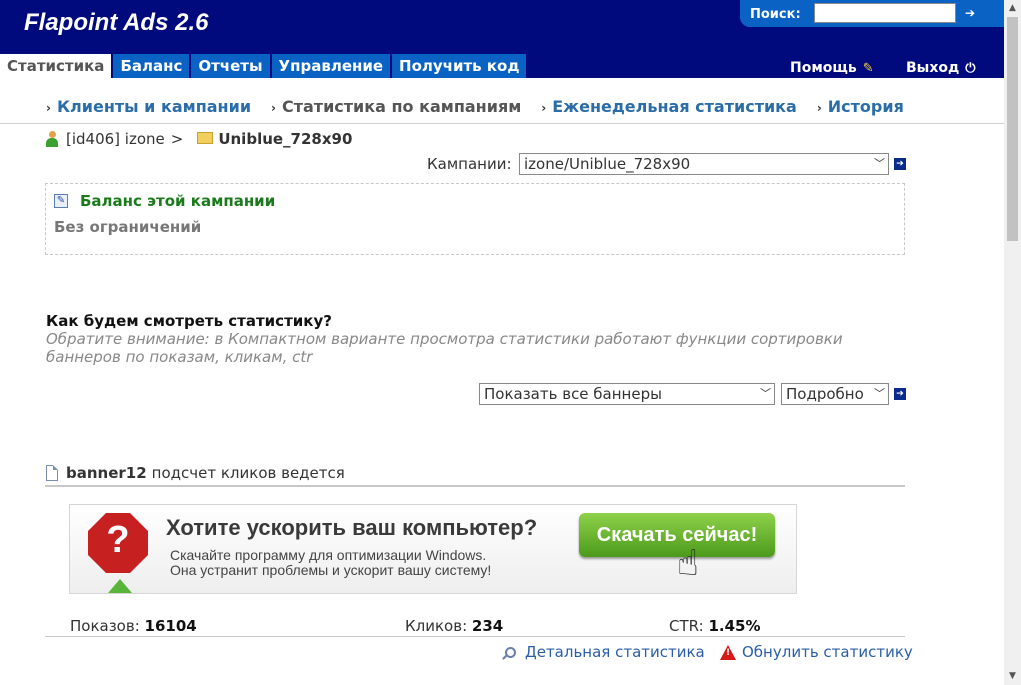 The height and width of the screenshot is (685, 1021). What do you see at coordinates (704, 164) in the screenshot?
I see `campaign-select: izone/Uniblue_728x90 ﹀` at bounding box center [704, 164].